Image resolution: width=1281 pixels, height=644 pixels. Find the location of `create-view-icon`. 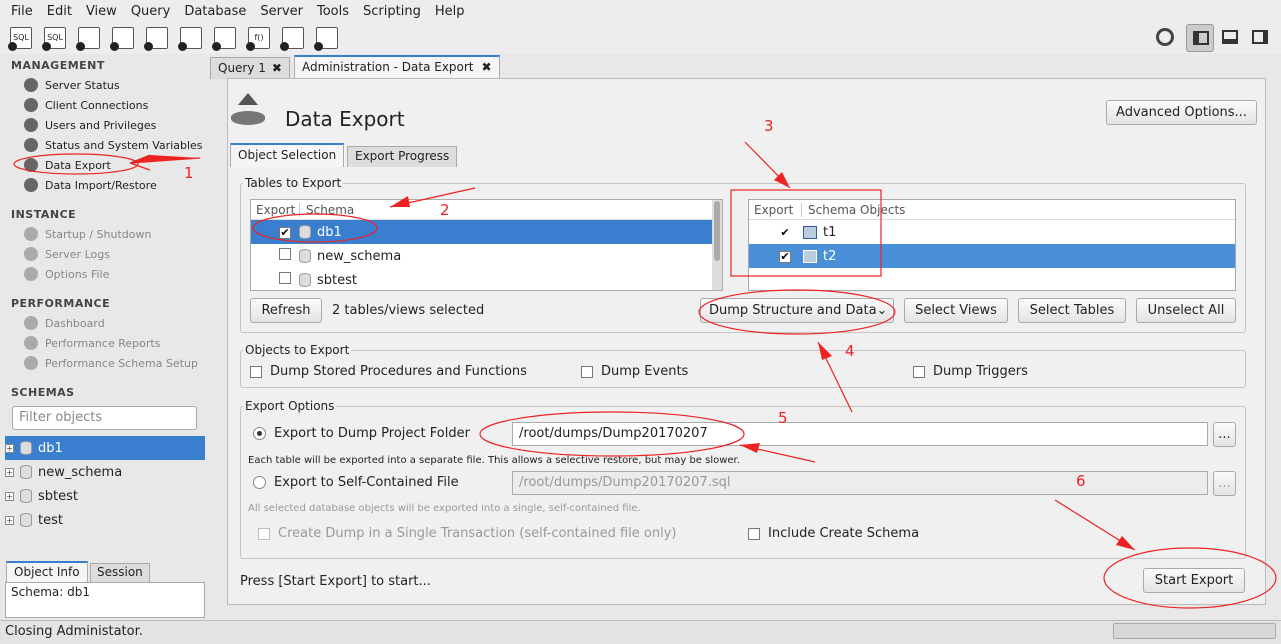

create-view-icon is located at coordinates (190, 39).